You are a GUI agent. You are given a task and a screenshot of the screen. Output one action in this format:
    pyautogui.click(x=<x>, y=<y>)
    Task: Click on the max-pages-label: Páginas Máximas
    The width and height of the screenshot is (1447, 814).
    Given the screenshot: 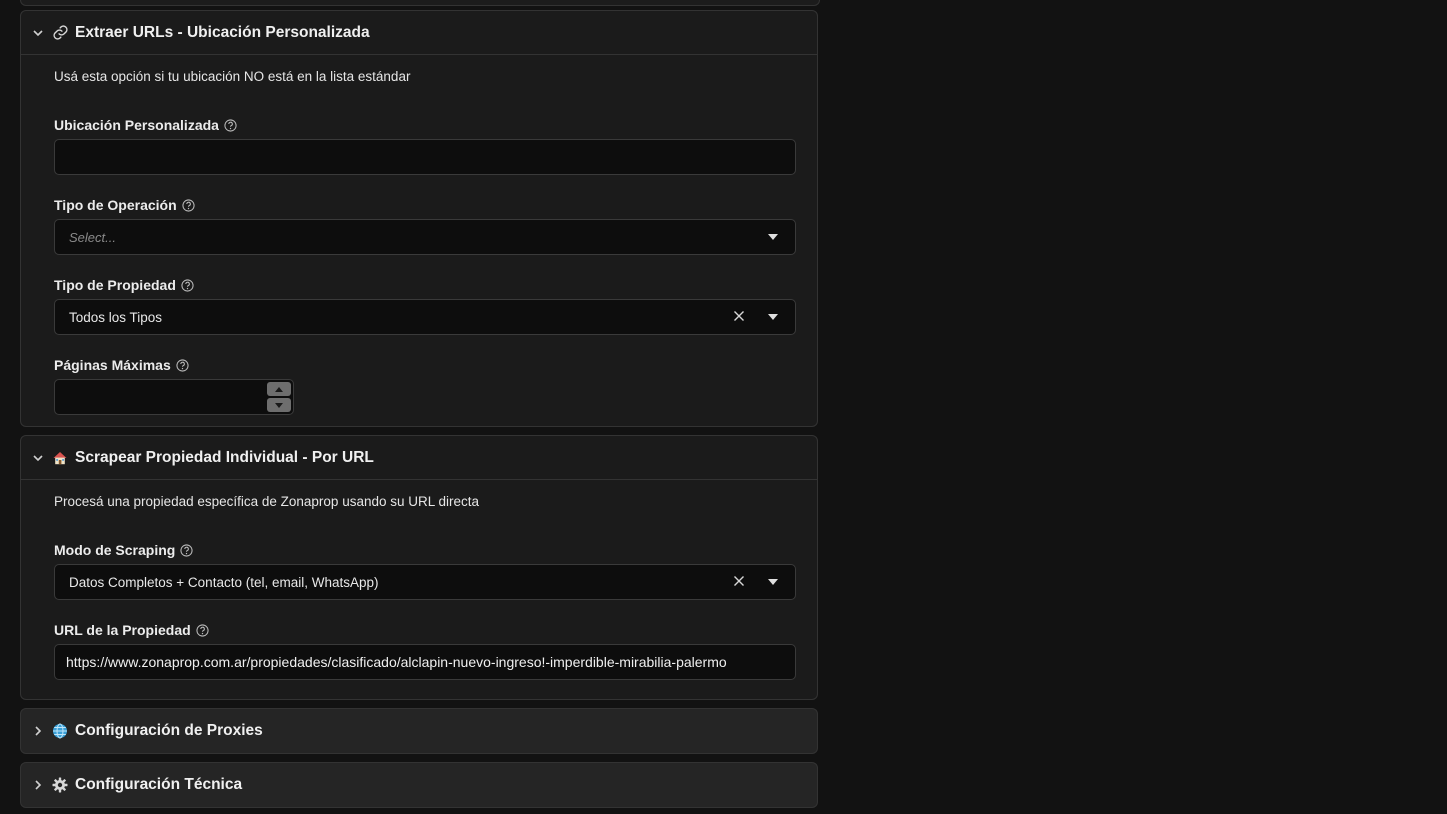 What is the action you would take?
    pyautogui.click(x=419, y=365)
    